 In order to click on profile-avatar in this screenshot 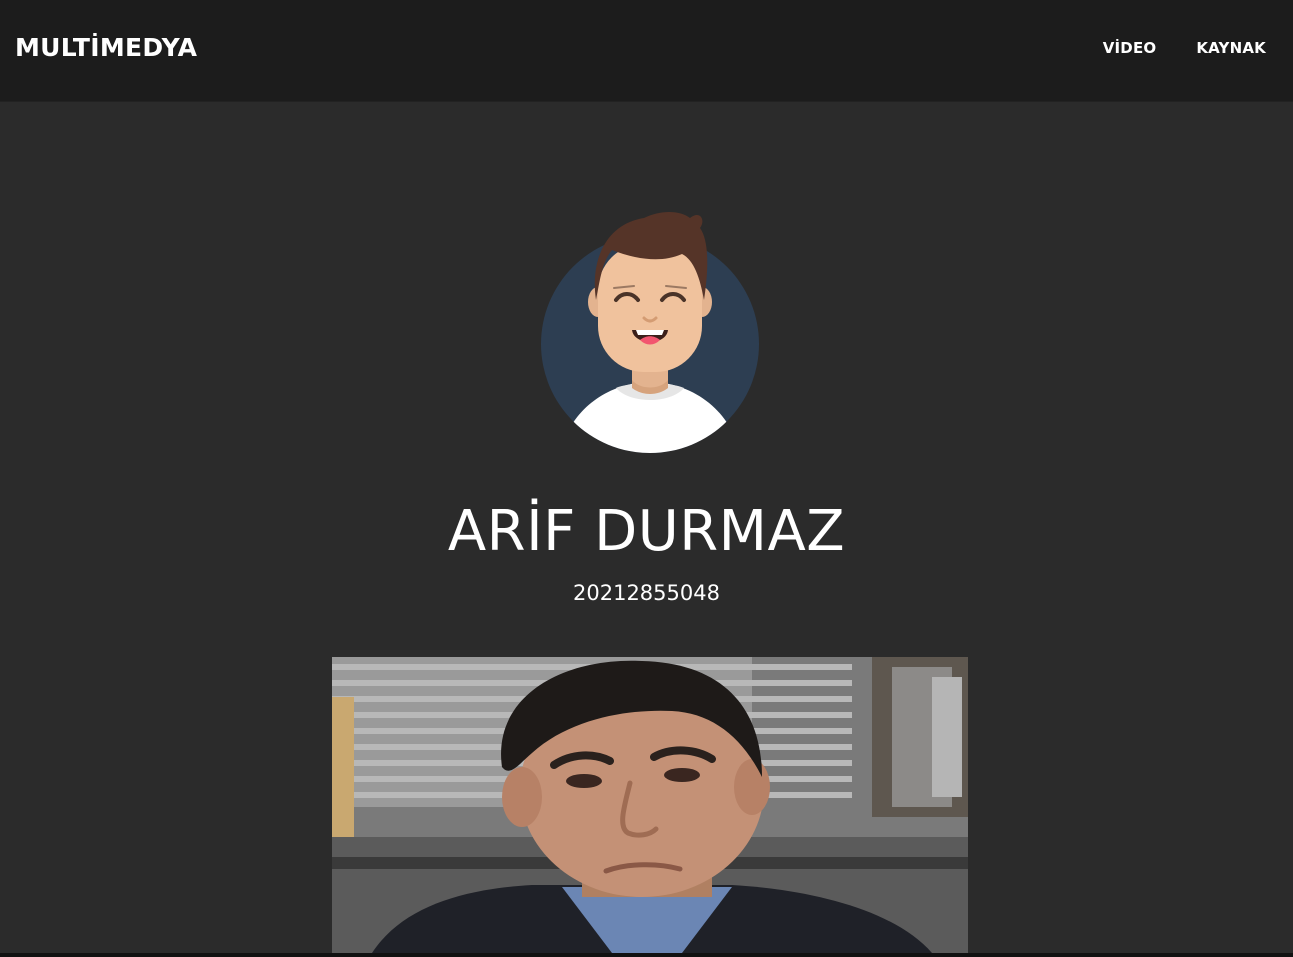, I will do `click(650, 330)`.